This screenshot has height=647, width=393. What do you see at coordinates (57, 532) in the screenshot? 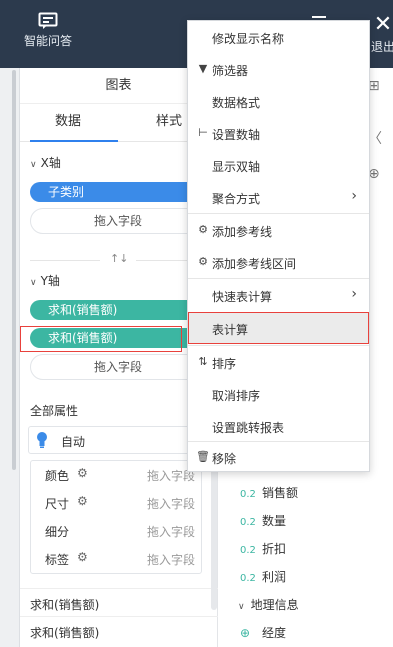
I see `prop-label: 细分` at bounding box center [57, 532].